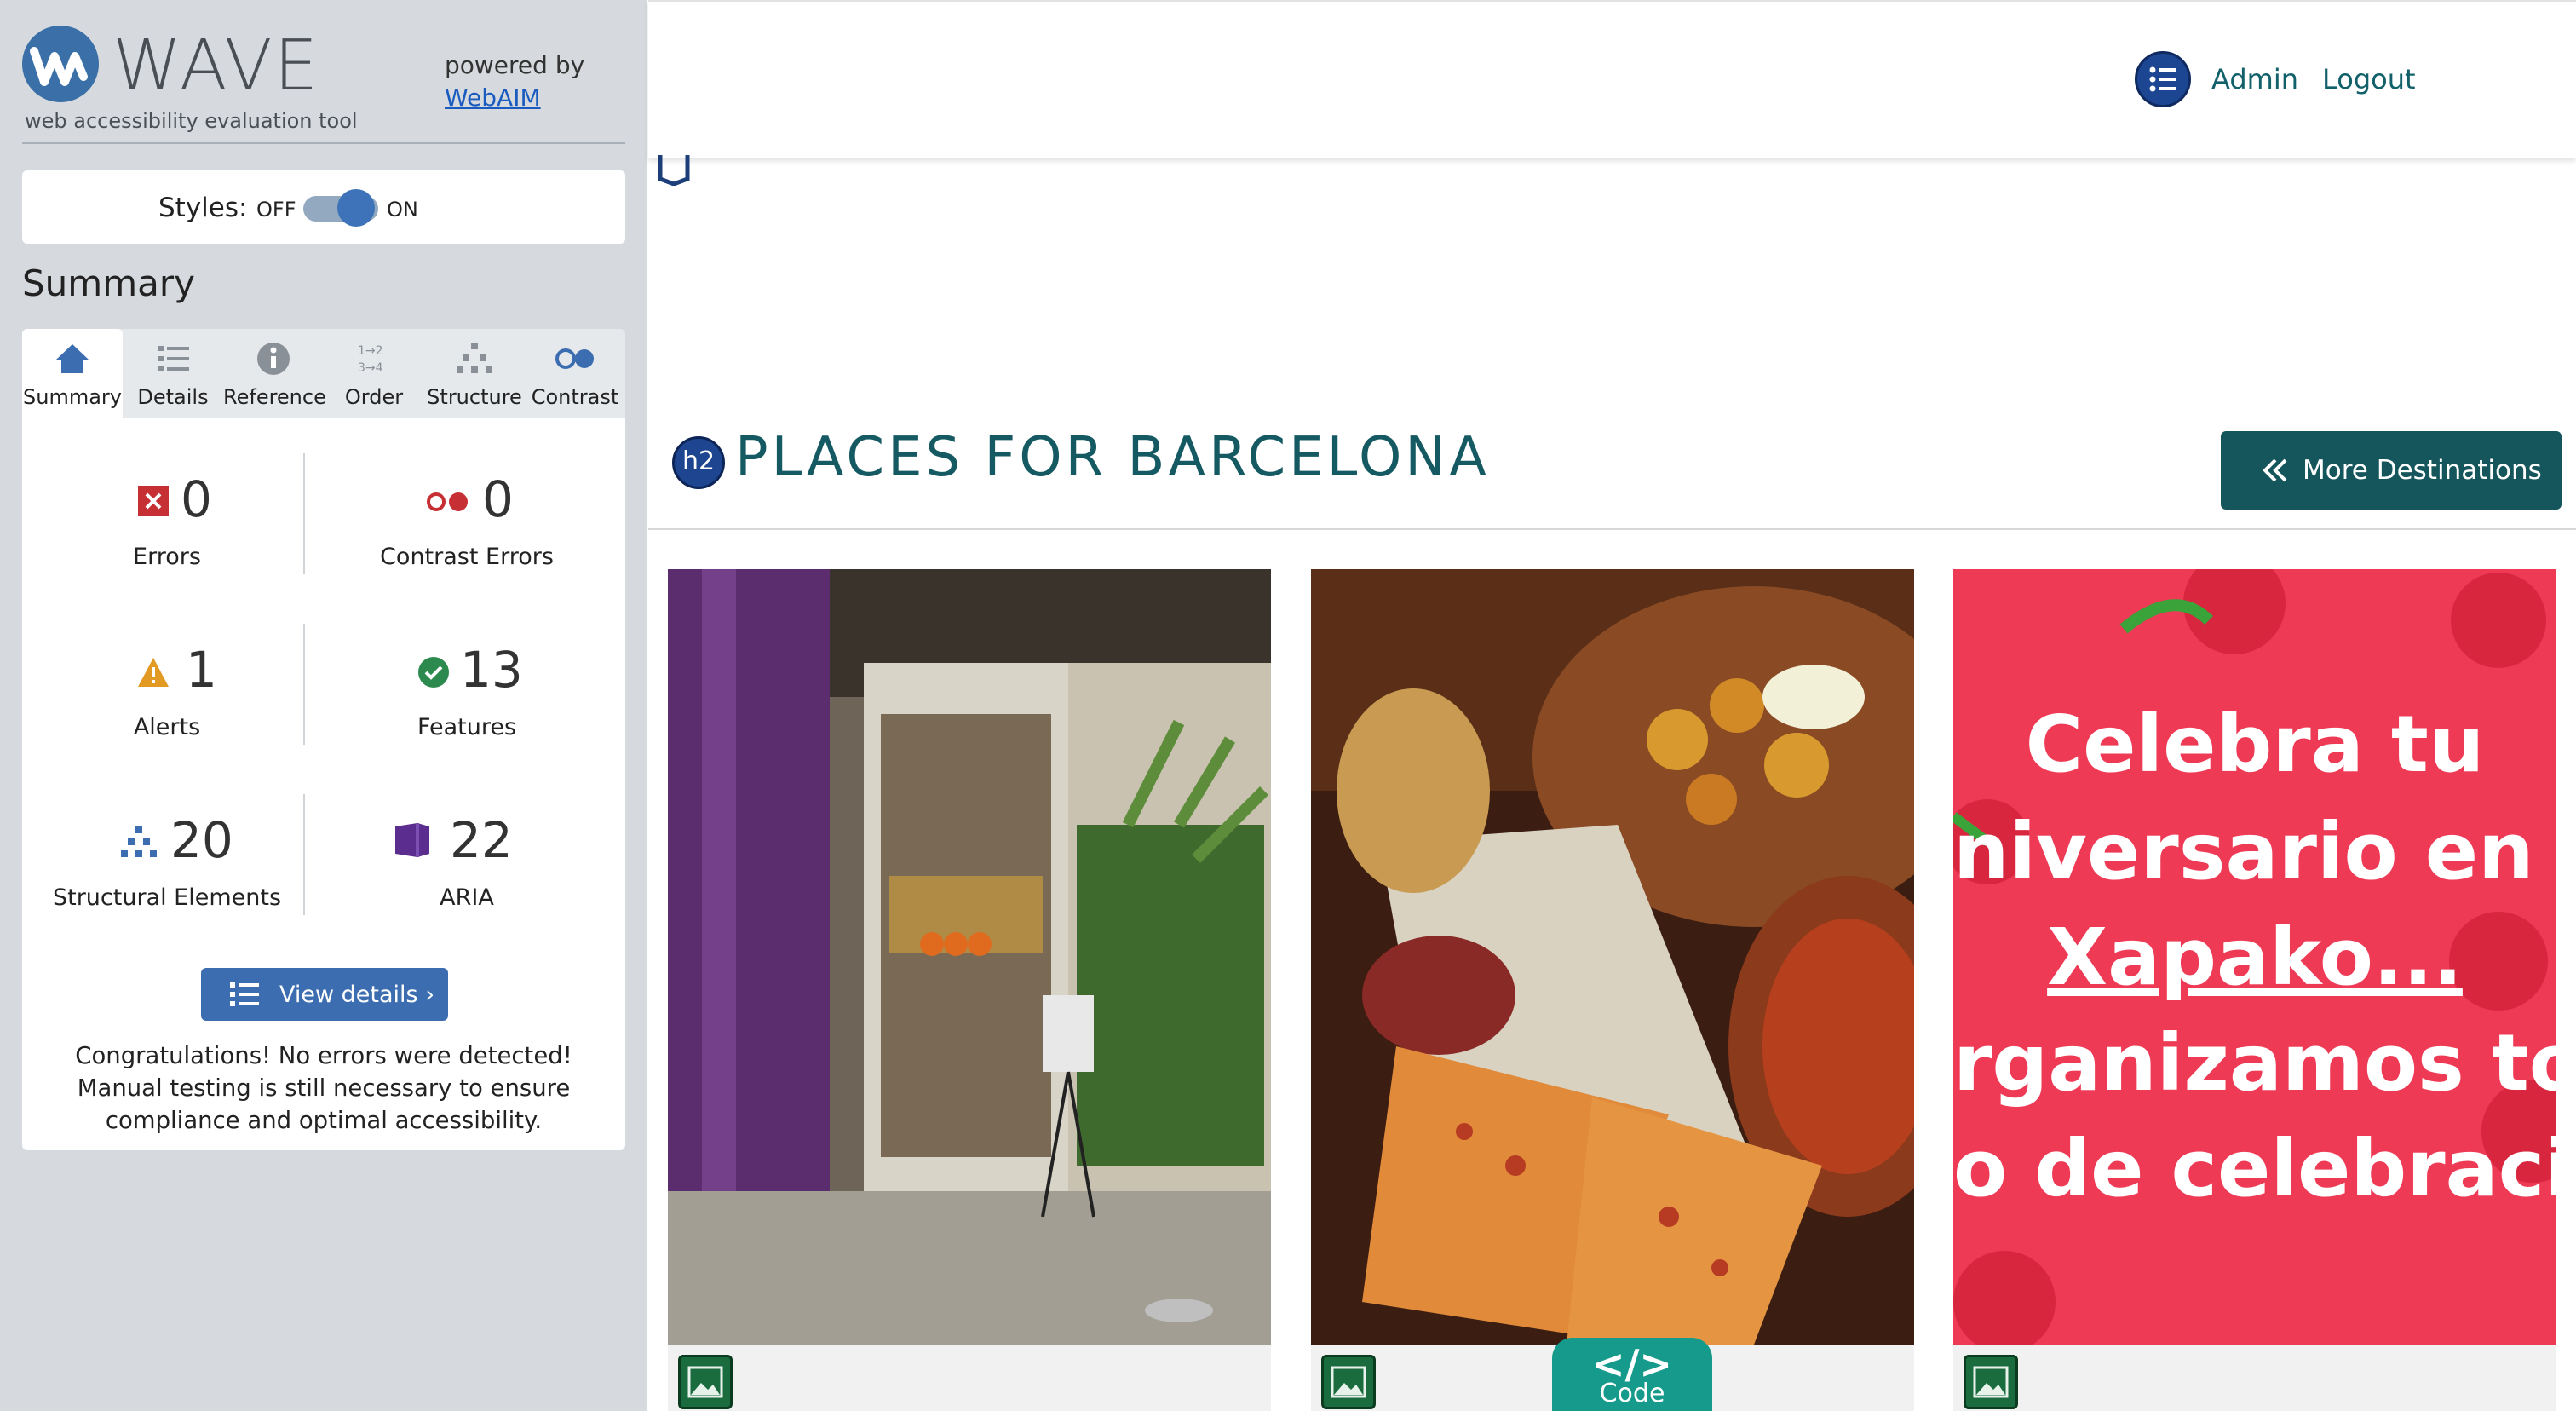  I want to click on alerts-stat: 1 Alerts, so click(167, 673).